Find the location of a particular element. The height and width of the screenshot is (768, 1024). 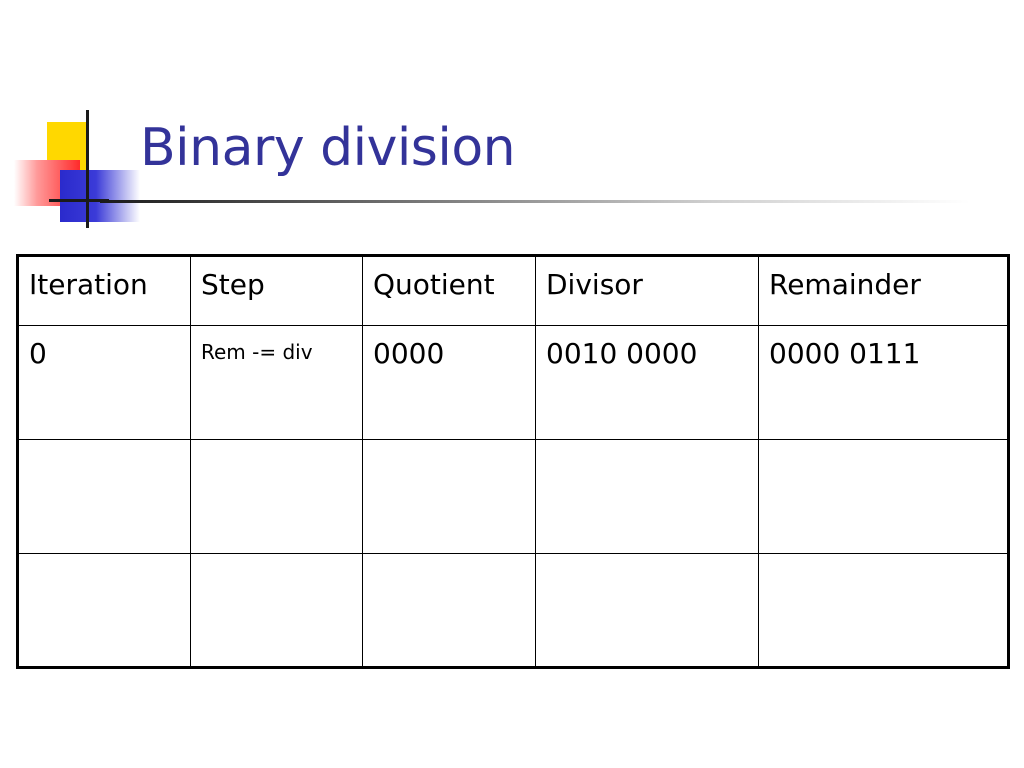

cell-quotient: 0000 is located at coordinates (449, 382).